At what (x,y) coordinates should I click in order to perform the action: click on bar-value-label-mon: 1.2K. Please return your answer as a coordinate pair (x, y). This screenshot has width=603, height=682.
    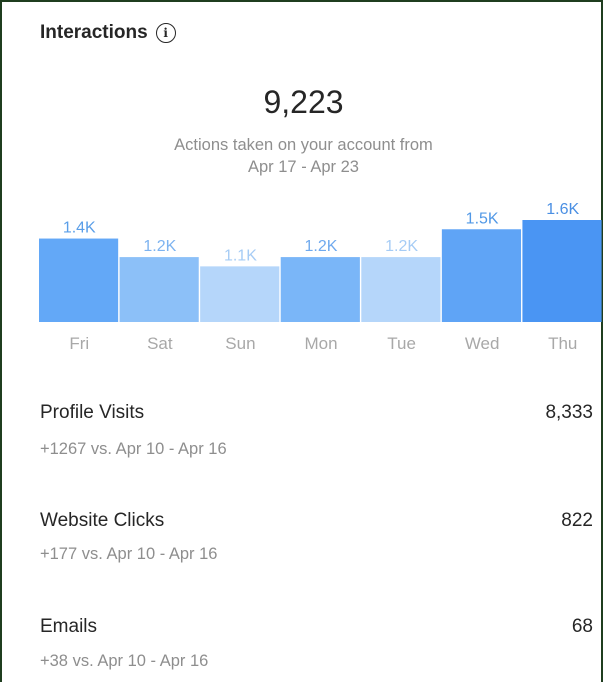
    Looking at the image, I should click on (321, 246).